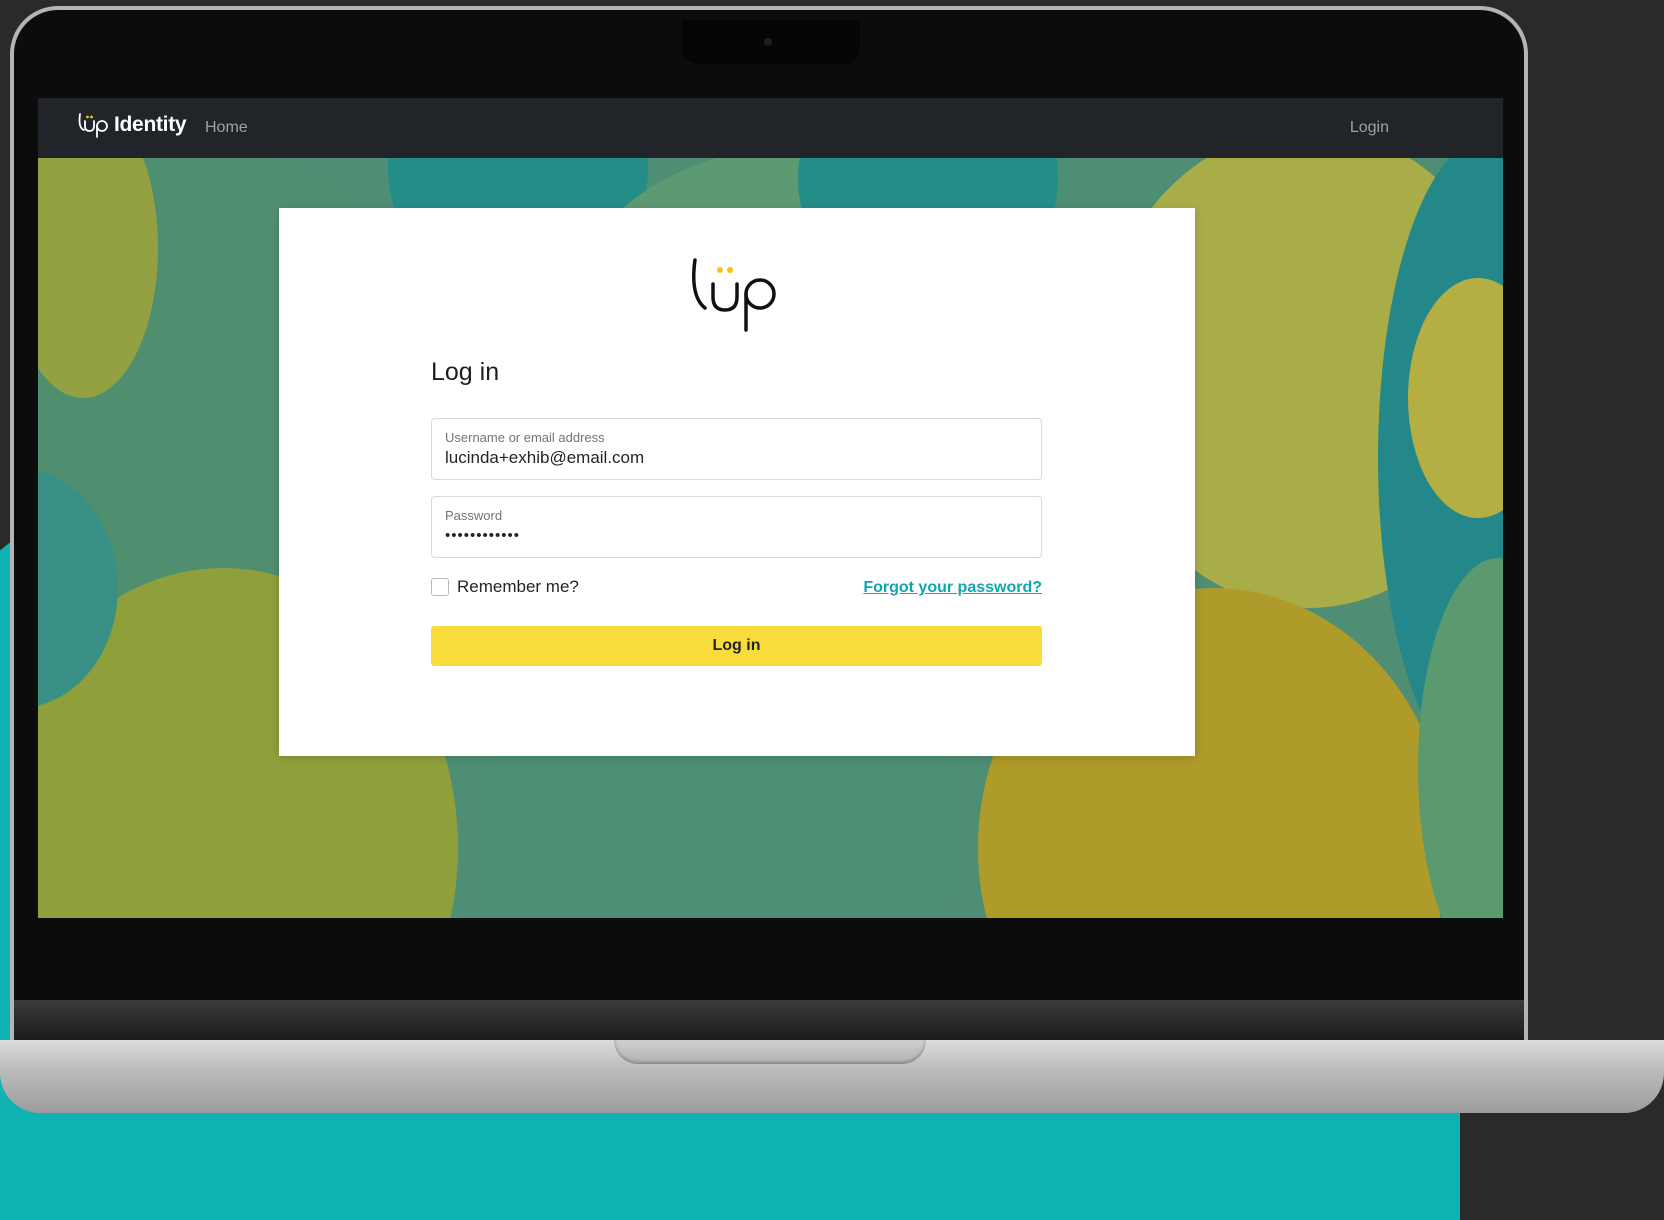 The image size is (1664, 1220). Describe the element at coordinates (768, 42) in the screenshot. I see `camera-icon` at that location.